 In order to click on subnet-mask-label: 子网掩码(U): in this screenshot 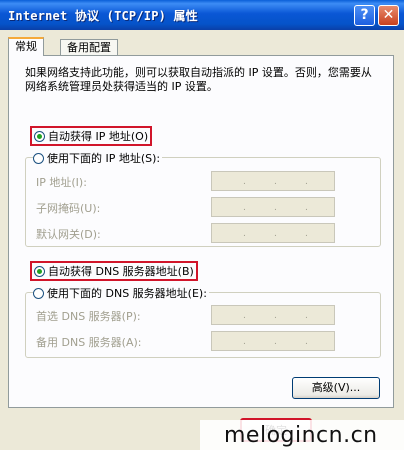, I will do `click(68, 208)`.